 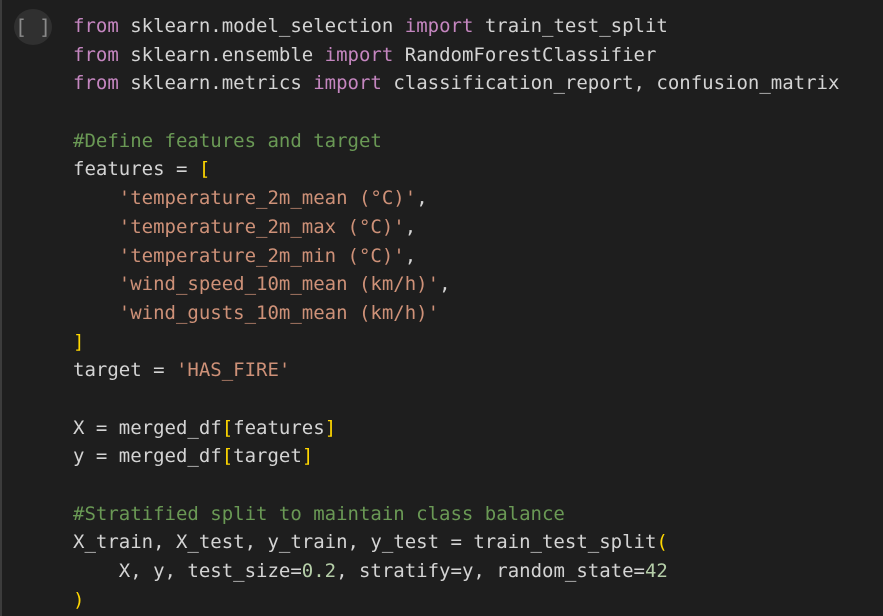 What do you see at coordinates (147, 456) in the screenshot?
I see `code-token: y = merged_df` at bounding box center [147, 456].